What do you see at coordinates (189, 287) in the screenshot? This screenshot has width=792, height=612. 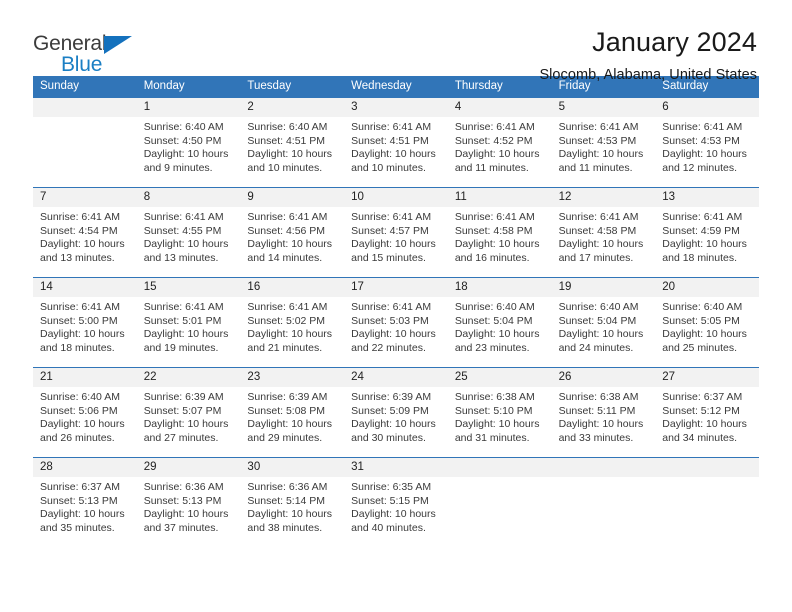 I see `day-number: 15` at bounding box center [189, 287].